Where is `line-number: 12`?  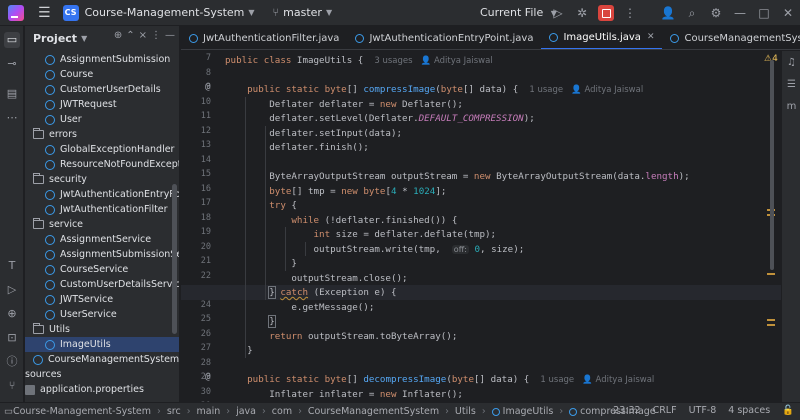
line-number: 12 is located at coordinates (196, 131).